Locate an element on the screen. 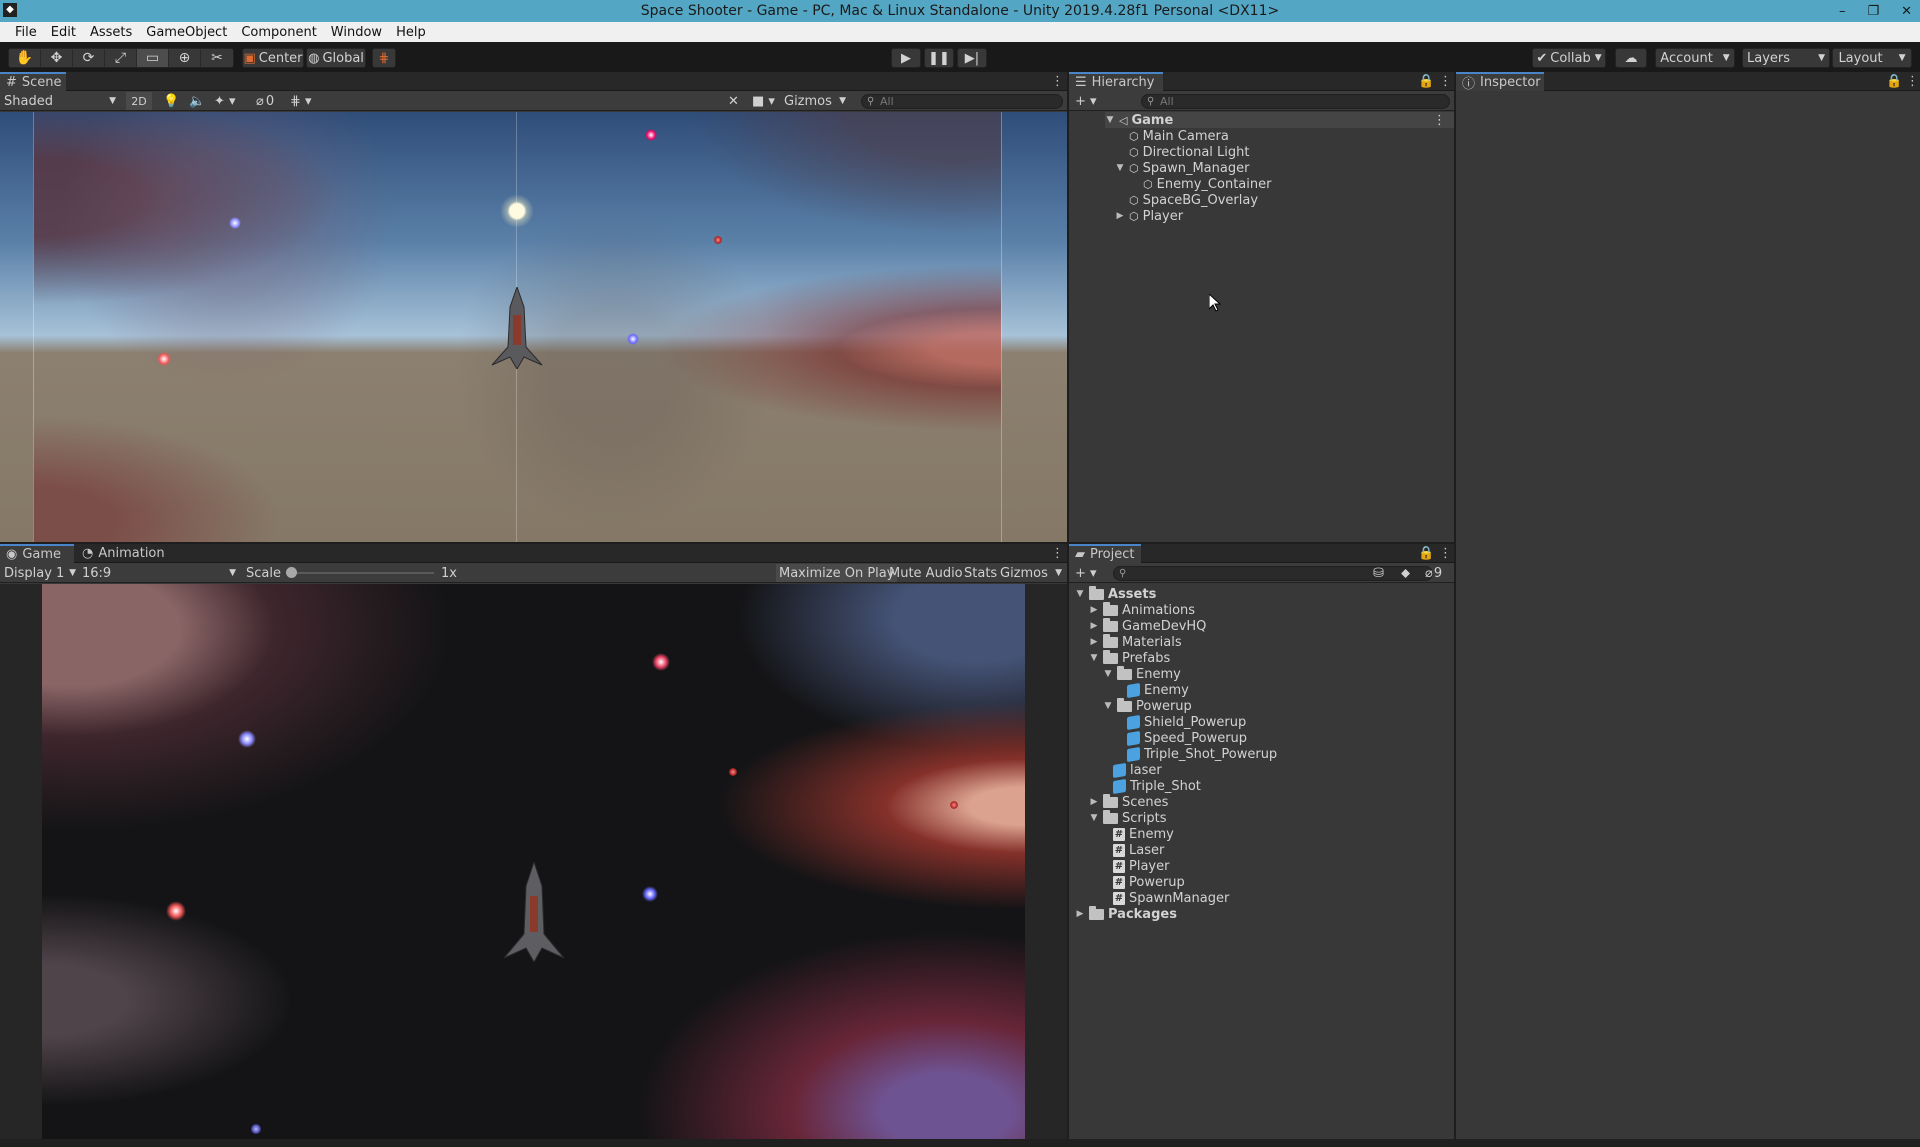  transform-tool-icon: ⊕ is located at coordinates (185, 58).